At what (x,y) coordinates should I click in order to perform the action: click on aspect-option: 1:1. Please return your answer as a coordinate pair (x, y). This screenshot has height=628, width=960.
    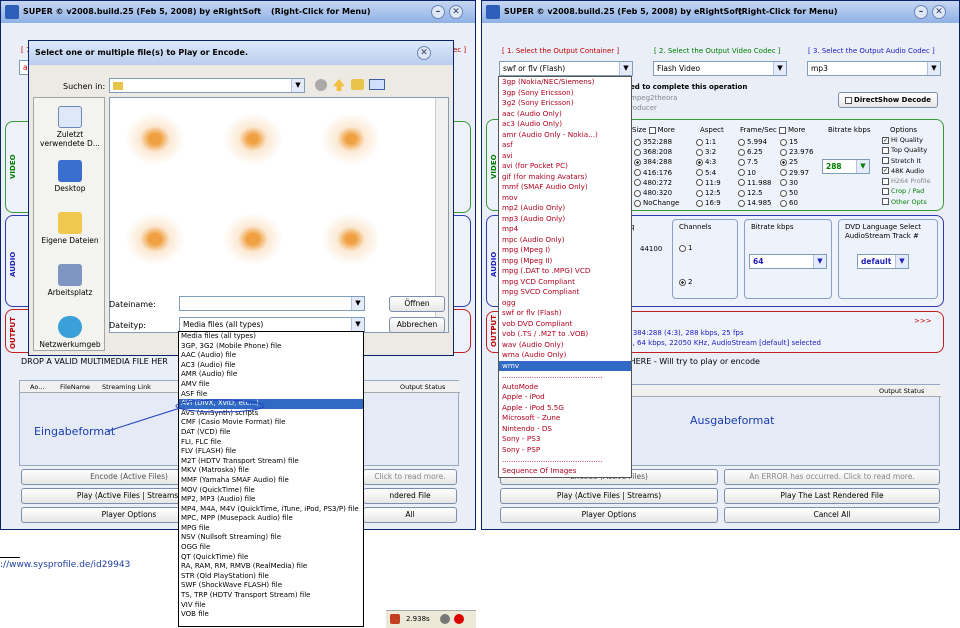
    Looking at the image, I should click on (708, 142).